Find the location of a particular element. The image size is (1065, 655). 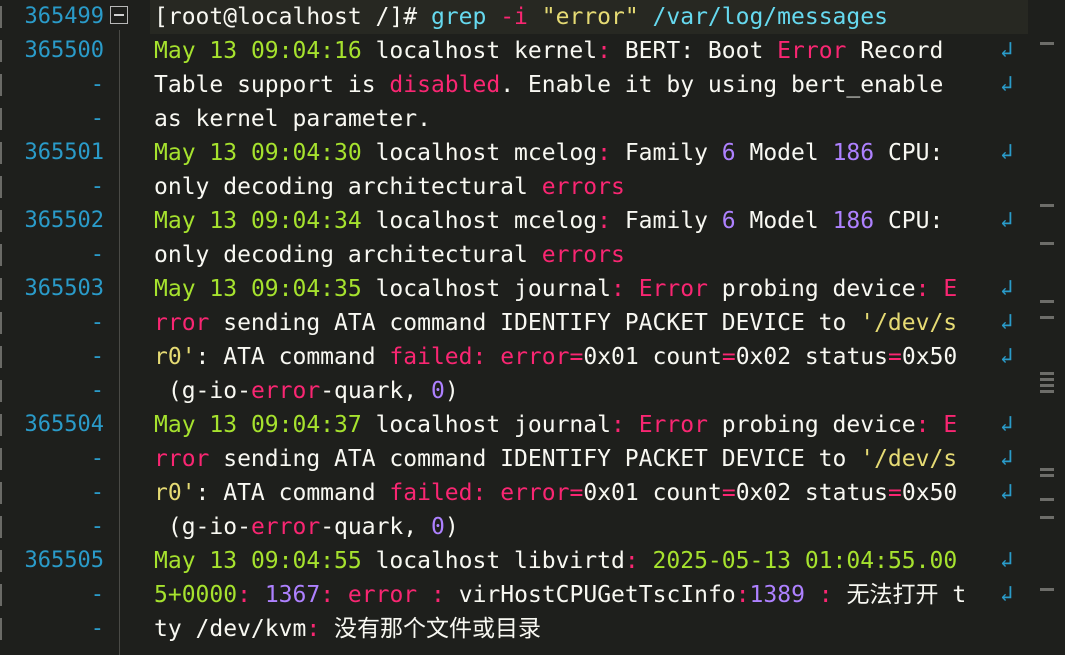

log-token: r0' is located at coordinates (175, 493).